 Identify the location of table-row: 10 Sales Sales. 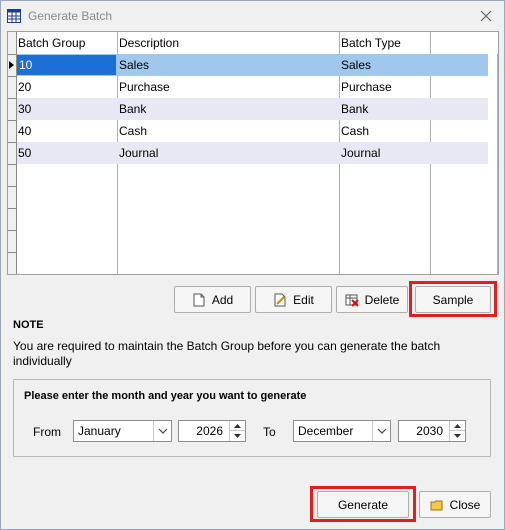
(252, 65).